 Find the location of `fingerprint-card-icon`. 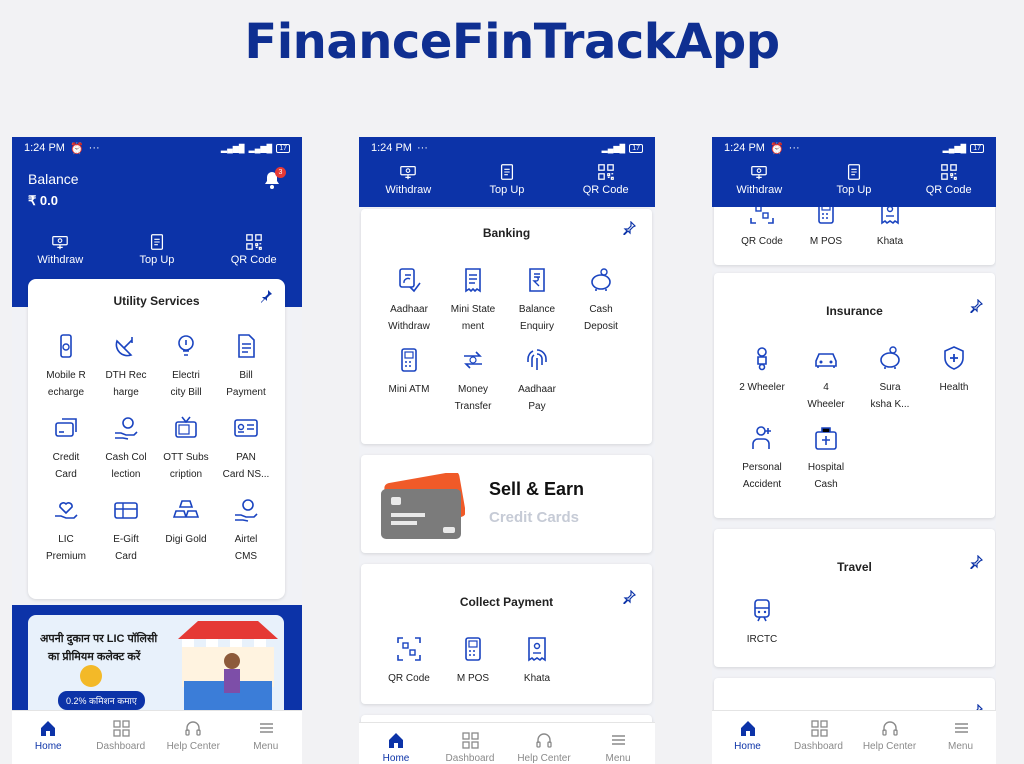

fingerprint-card-icon is located at coordinates (410, 280).